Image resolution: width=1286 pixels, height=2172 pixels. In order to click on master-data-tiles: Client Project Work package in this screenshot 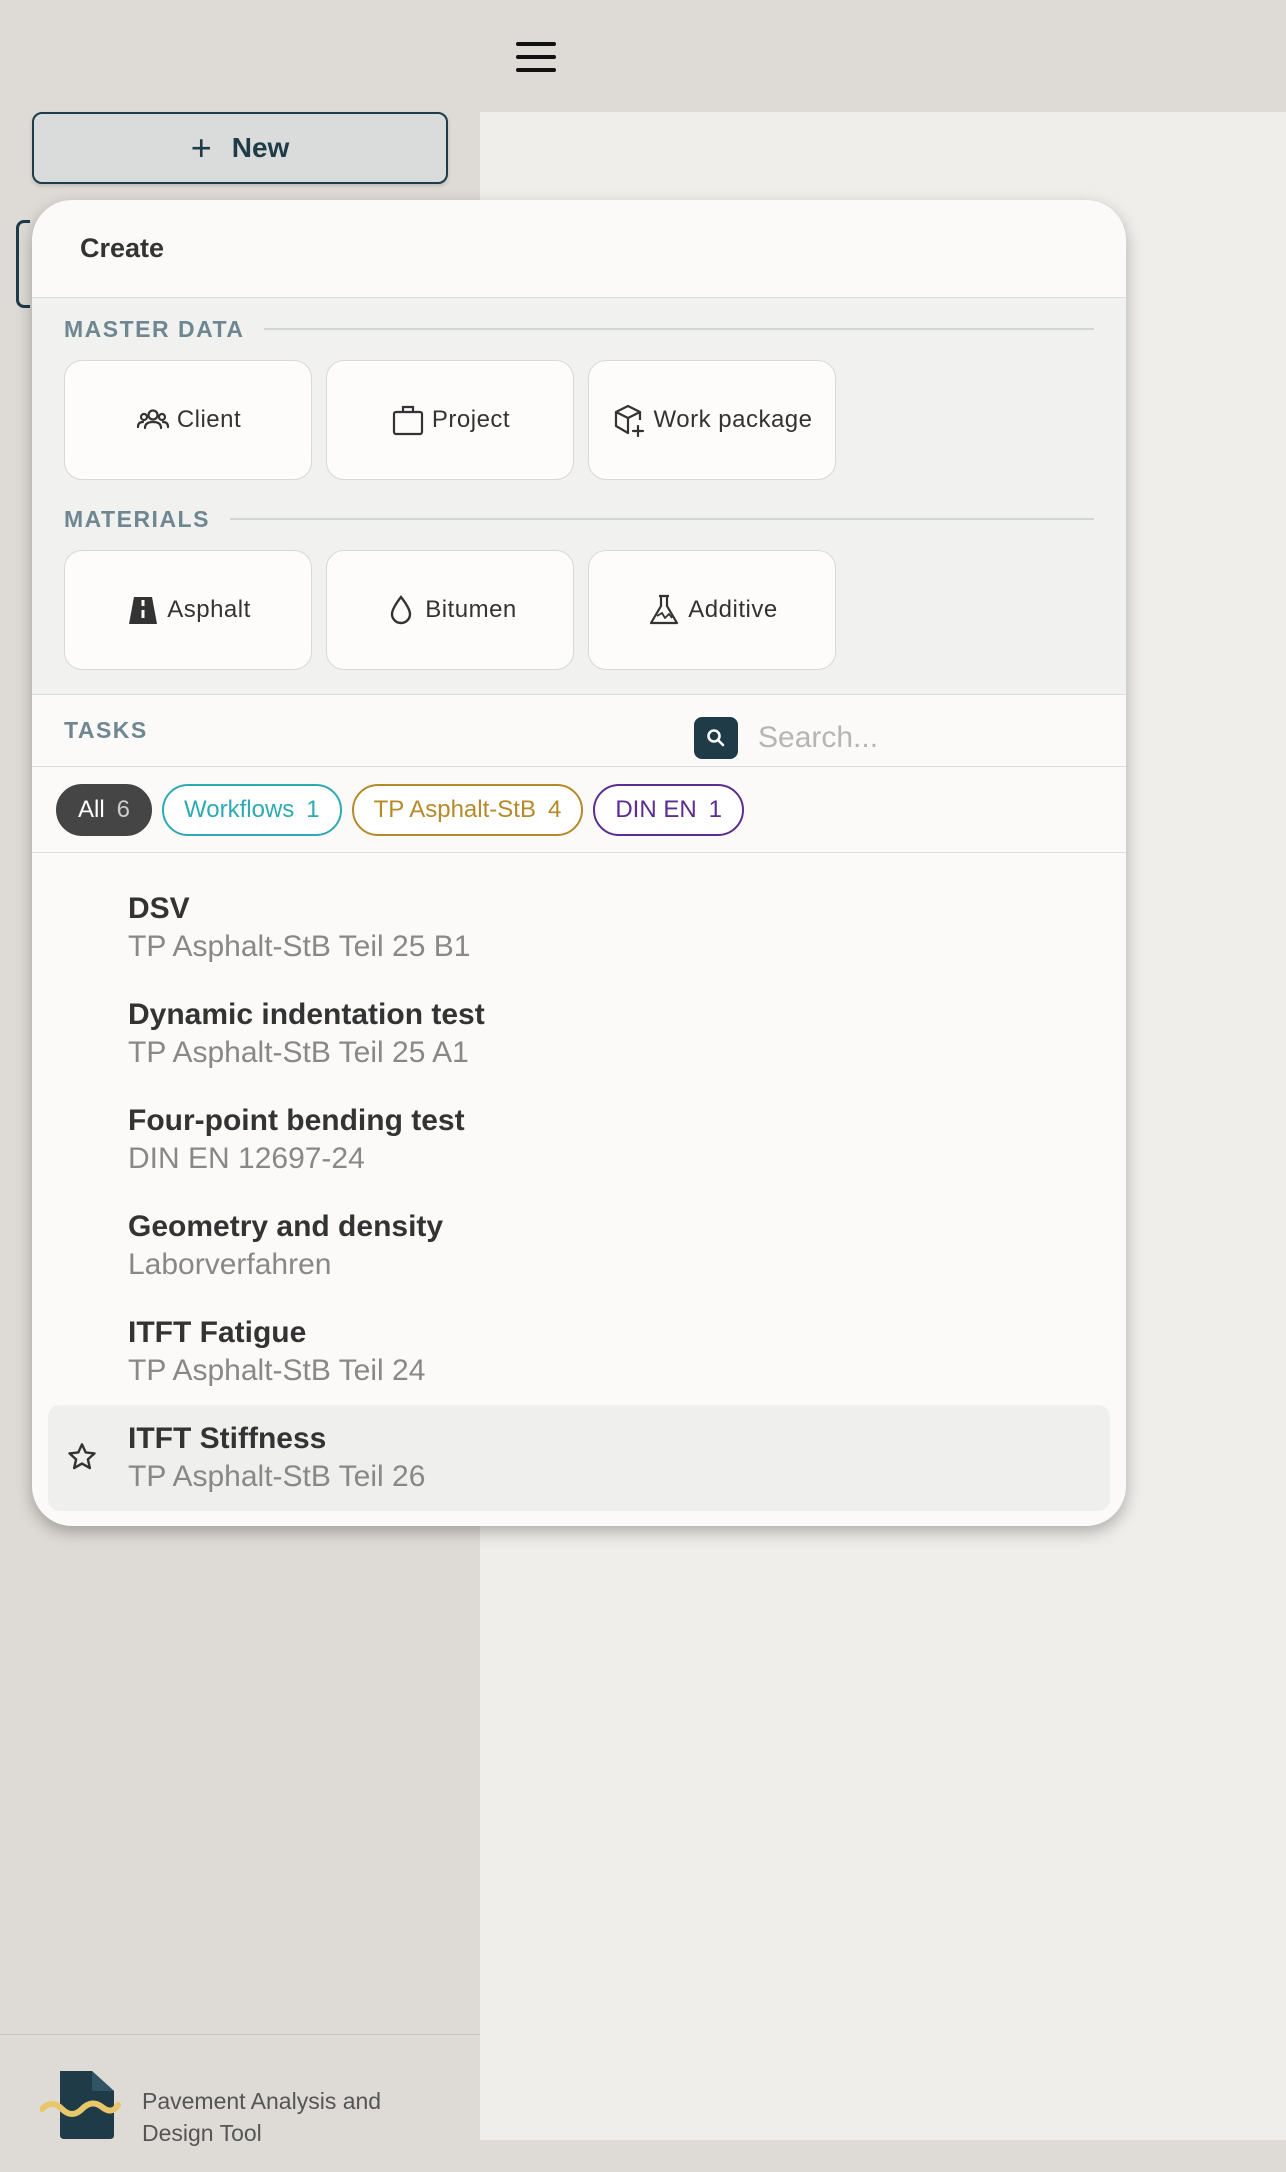, I will do `click(579, 413)`.